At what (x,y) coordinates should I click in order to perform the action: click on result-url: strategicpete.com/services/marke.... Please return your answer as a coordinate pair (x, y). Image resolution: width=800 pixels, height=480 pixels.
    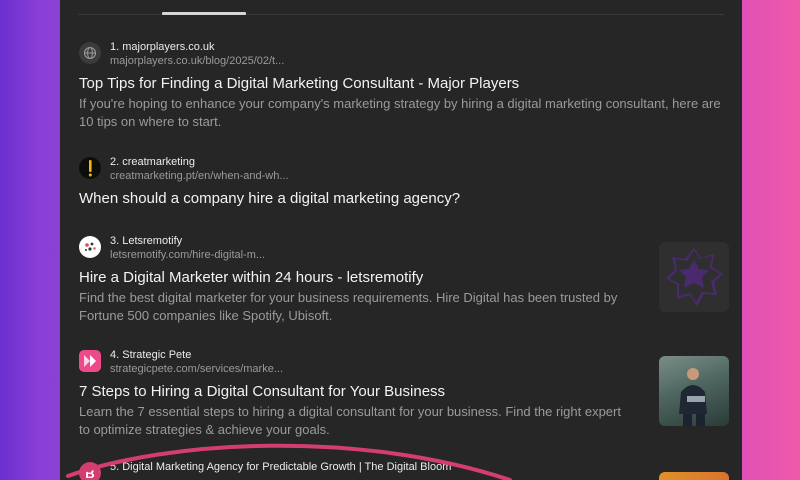
    Looking at the image, I should click on (196, 369).